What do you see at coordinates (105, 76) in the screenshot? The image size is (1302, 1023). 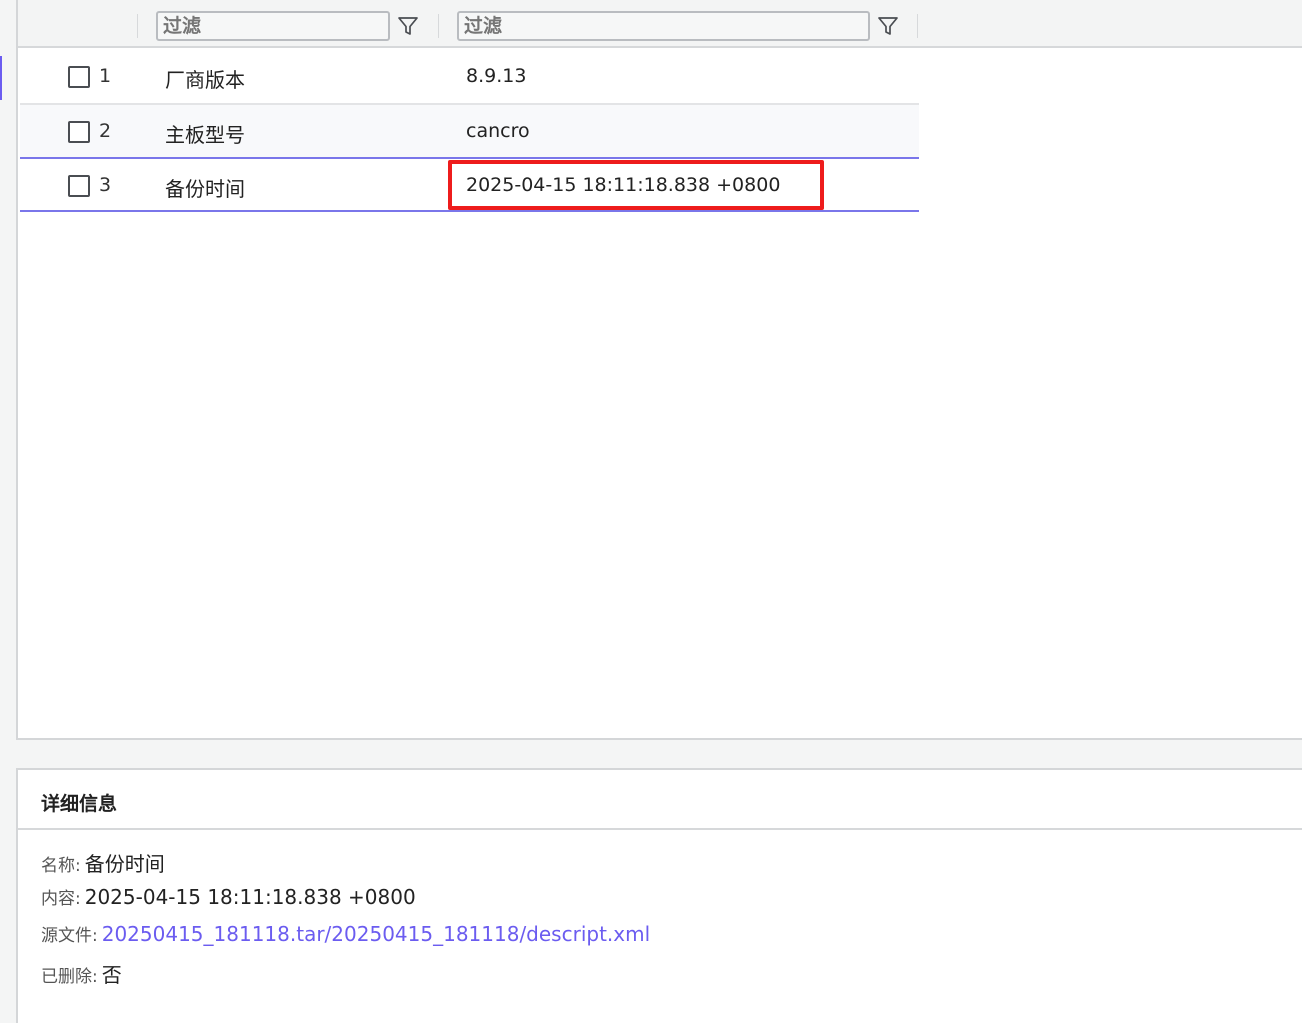 I see `row-number: 1` at bounding box center [105, 76].